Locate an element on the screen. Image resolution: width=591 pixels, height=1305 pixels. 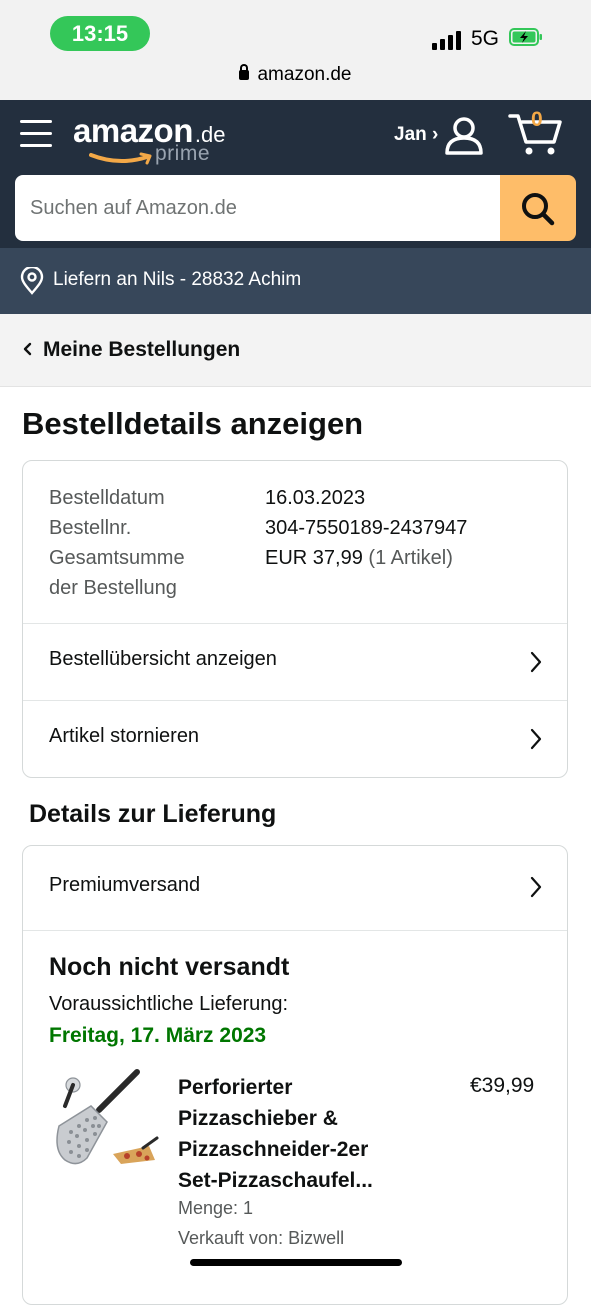
battery-icon is located at coordinates (525, 37).